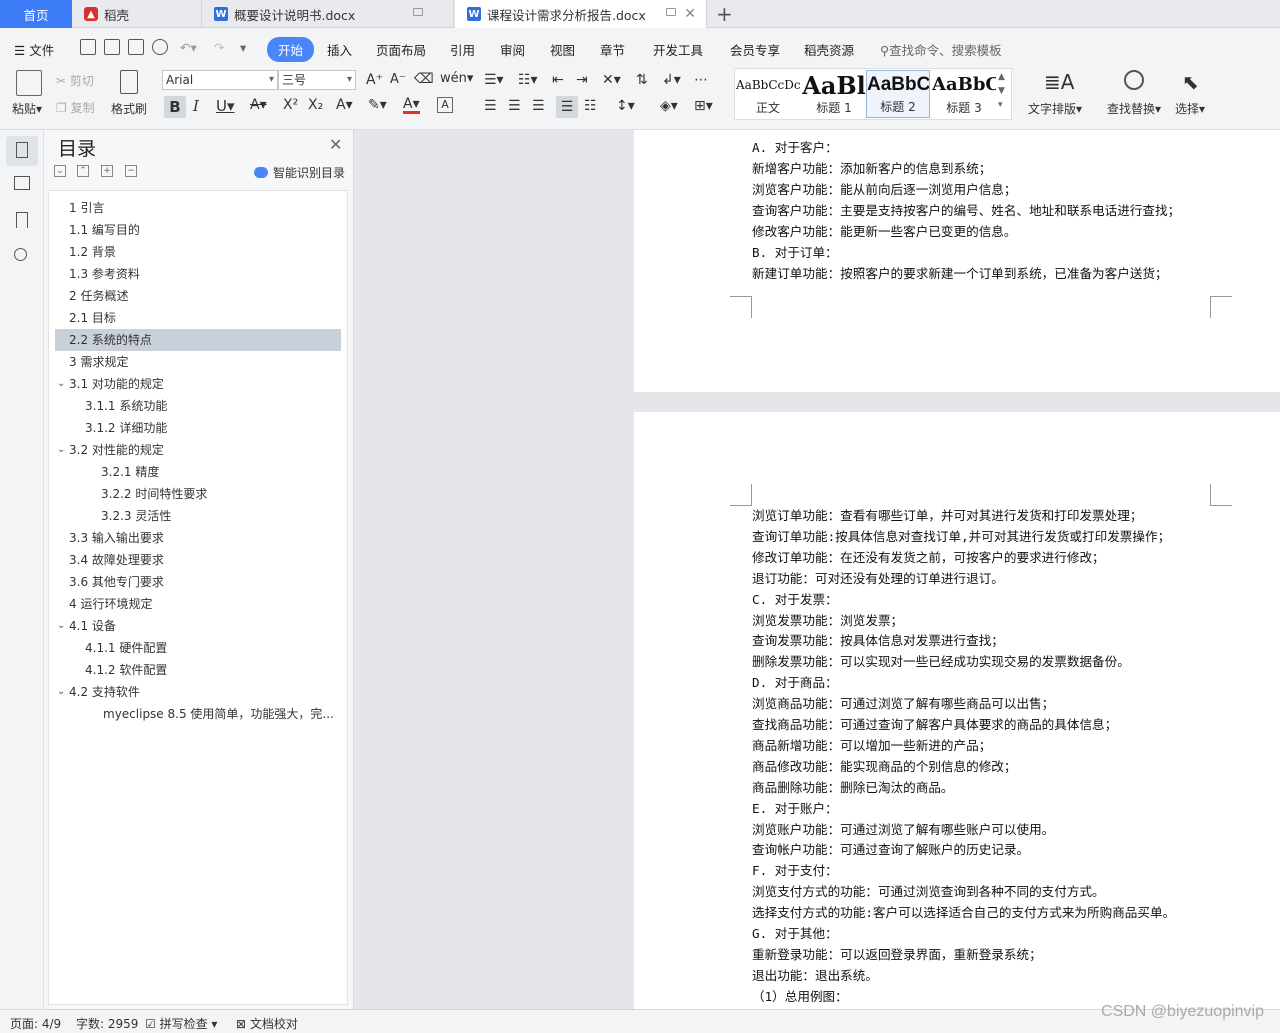  Describe the element at coordinates (514, 106) in the screenshot. I see `align-center-icon: ☰` at that location.